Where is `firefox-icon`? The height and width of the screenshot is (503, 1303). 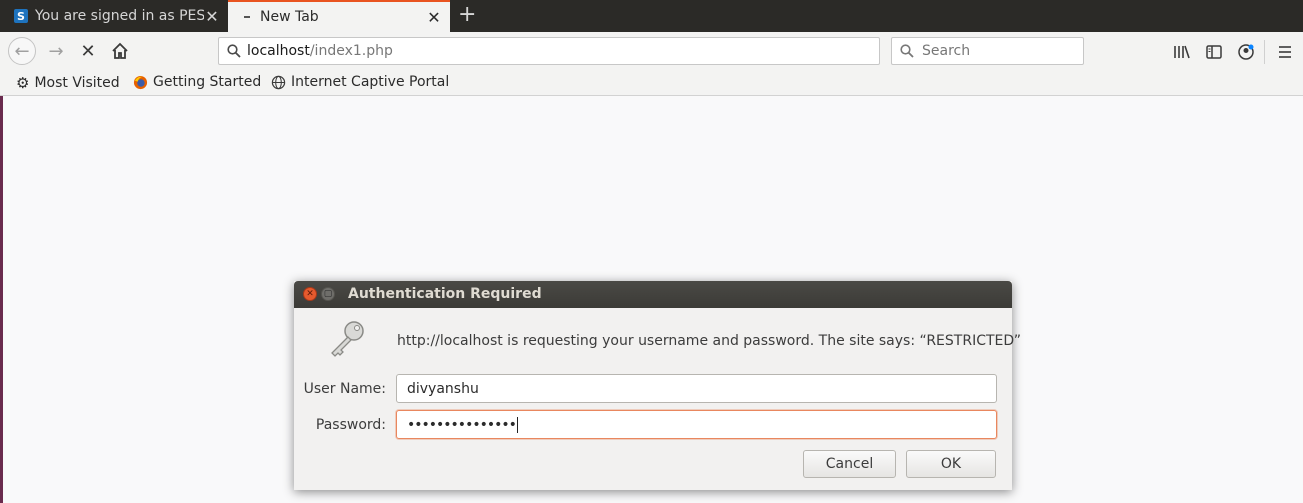
firefox-icon is located at coordinates (140, 82).